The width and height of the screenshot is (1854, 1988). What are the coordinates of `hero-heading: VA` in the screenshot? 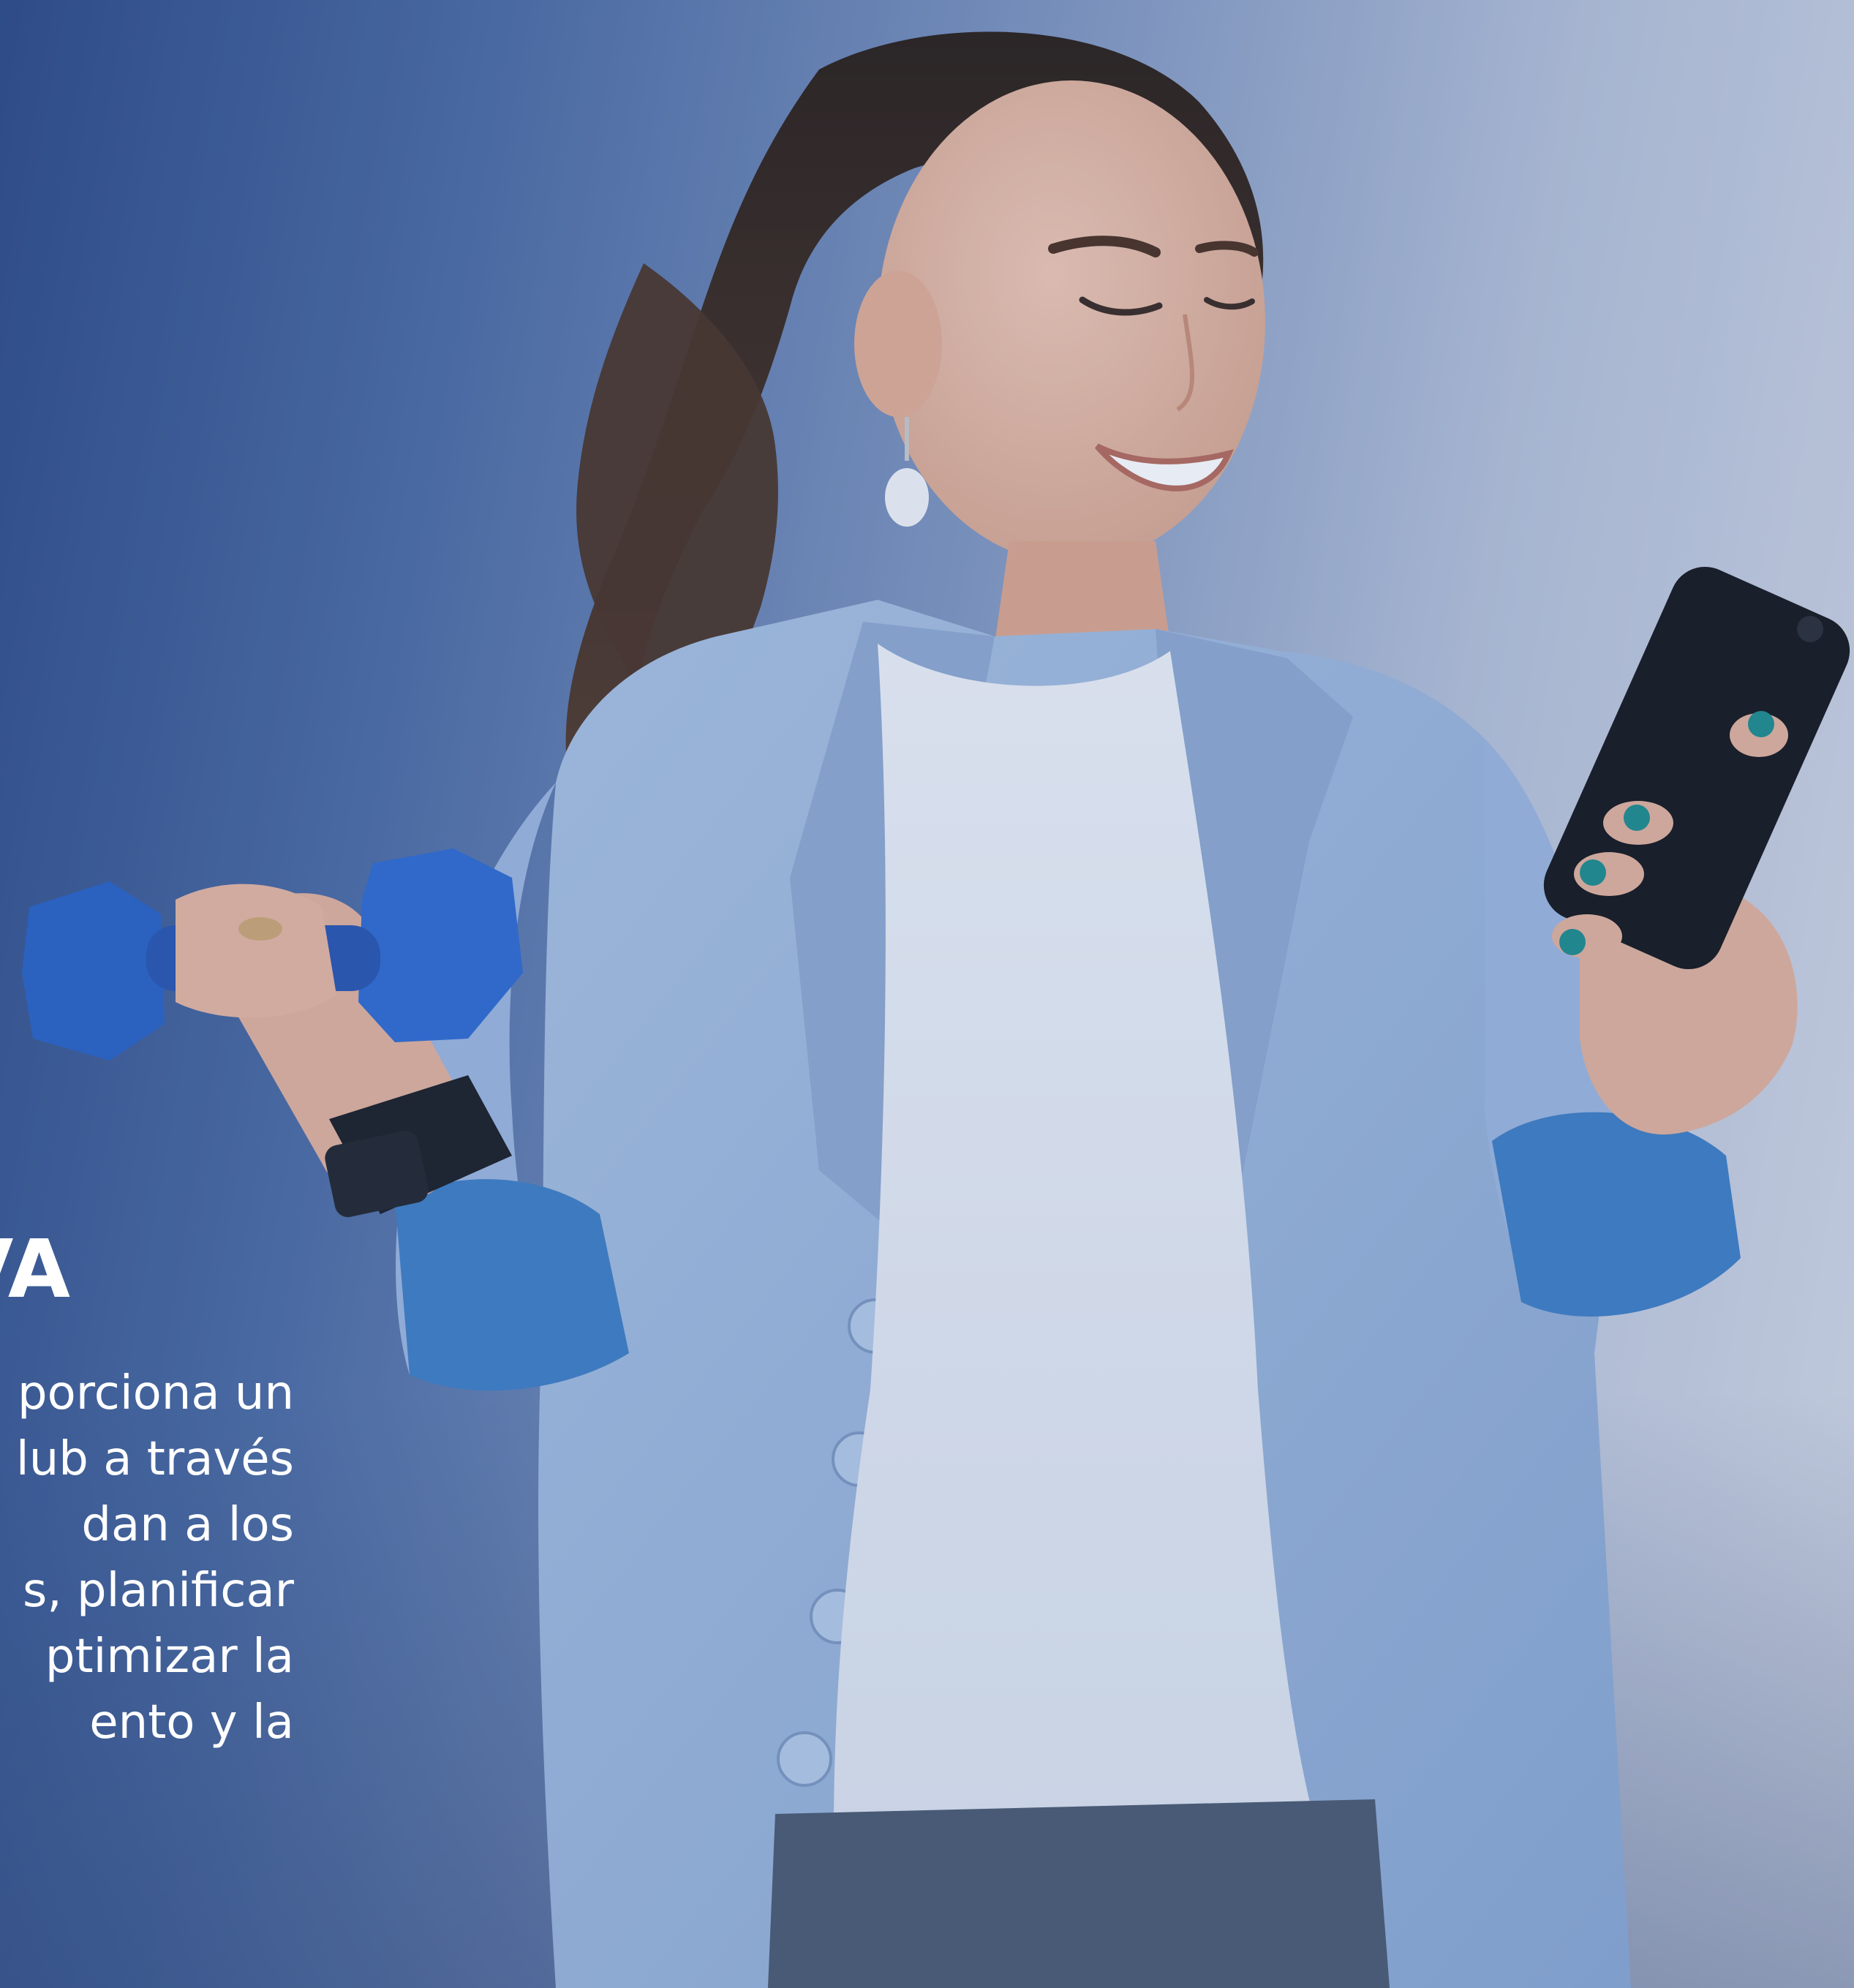 It's located at (35, 1269).